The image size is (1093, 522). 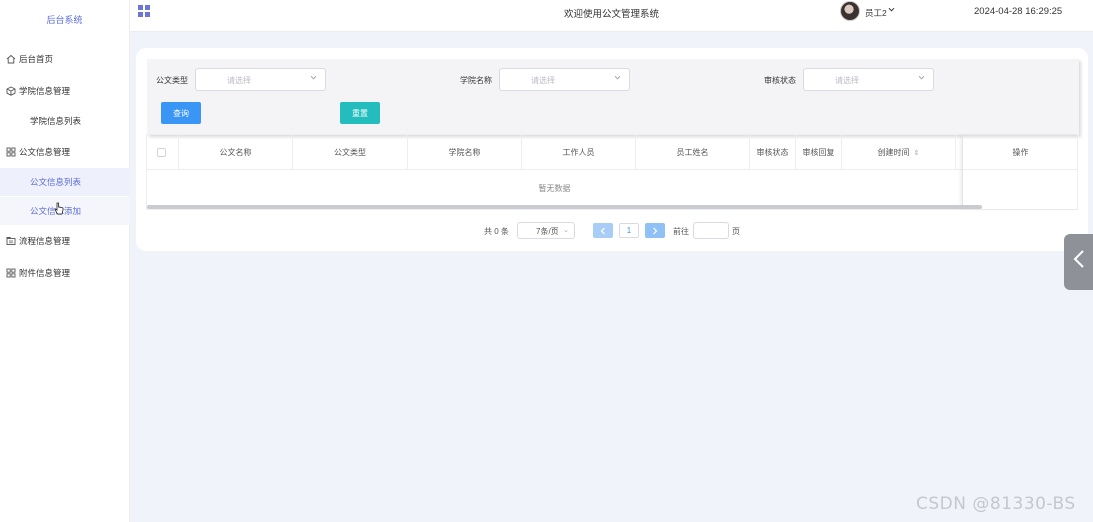 What do you see at coordinates (681, 231) in the screenshot?
I see `goto-label: 前往` at bounding box center [681, 231].